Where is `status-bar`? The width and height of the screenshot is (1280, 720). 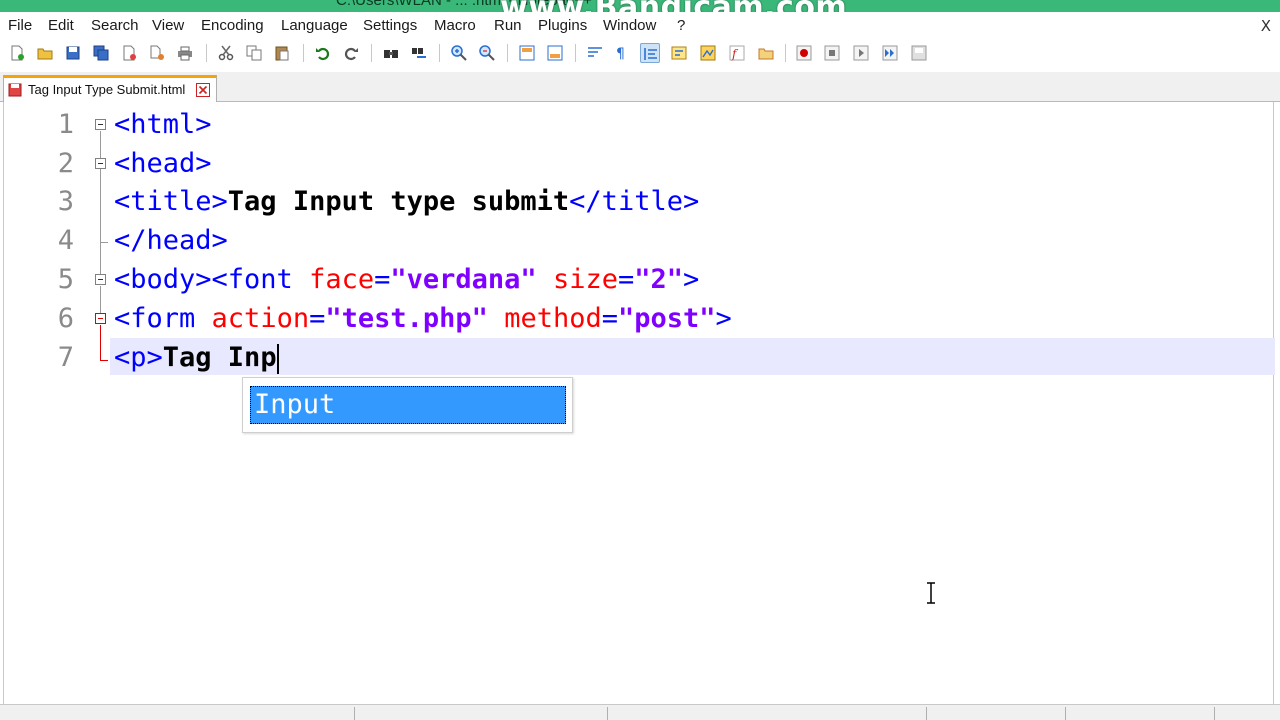 status-bar is located at coordinates (640, 712).